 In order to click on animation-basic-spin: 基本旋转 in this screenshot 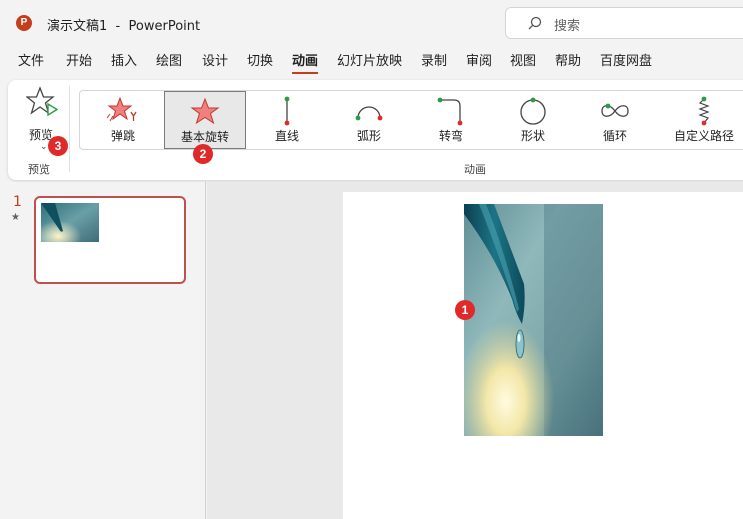, I will do `click(205, 120)`.